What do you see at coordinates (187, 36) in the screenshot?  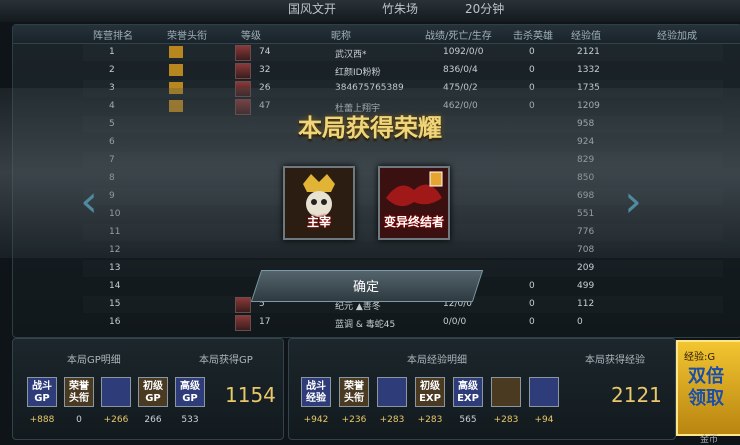 I see `col-title: 荣誉头衔` at bounding box center [187, 36].